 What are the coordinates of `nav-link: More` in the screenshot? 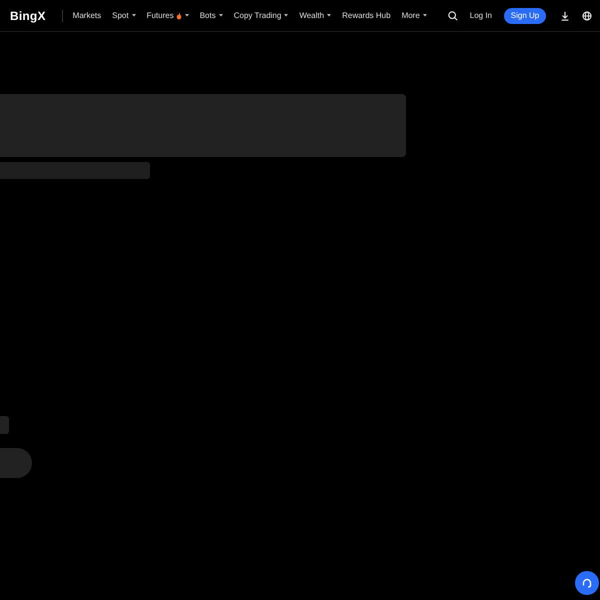 It's located at (414, 15).